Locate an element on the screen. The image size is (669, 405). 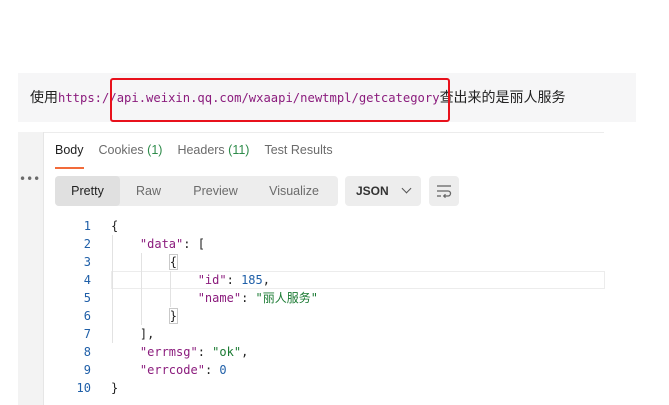
format-select-value: JSON is located at coordinates (372, 191).